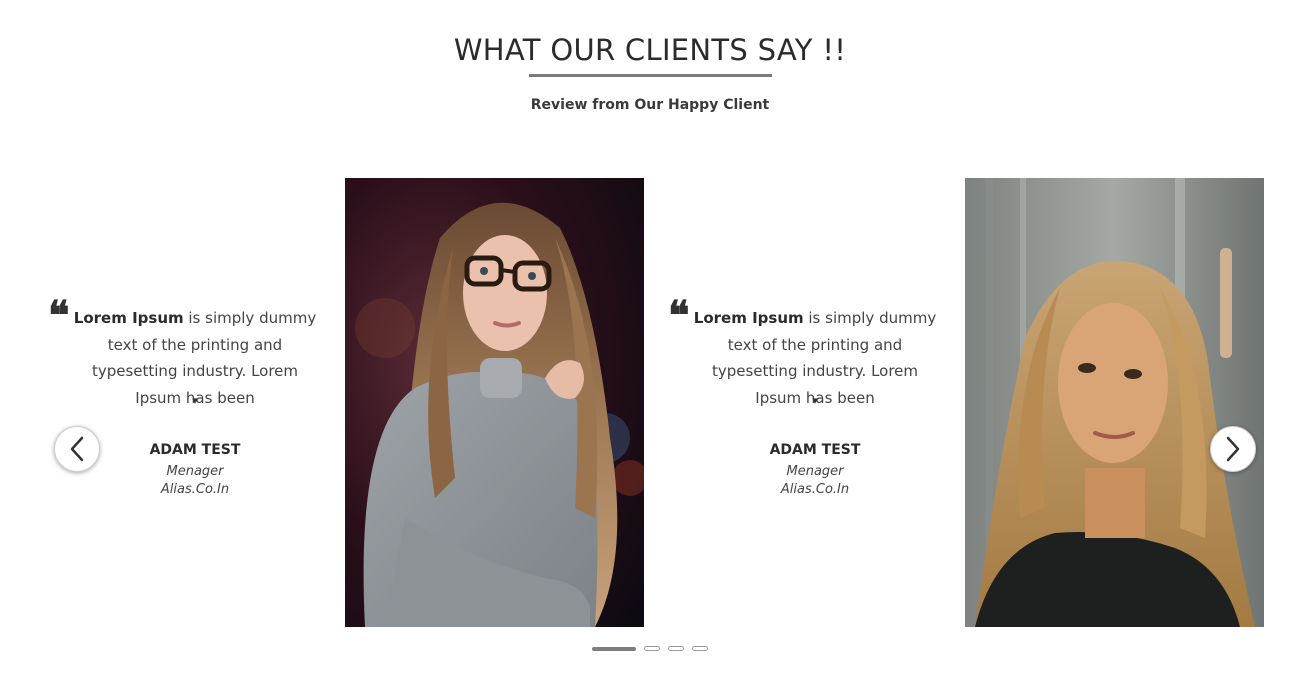 The image size is (1300, 680). Describe the element at coordinates (650, 75) in the screenshot. I see `title-underline` at that location.